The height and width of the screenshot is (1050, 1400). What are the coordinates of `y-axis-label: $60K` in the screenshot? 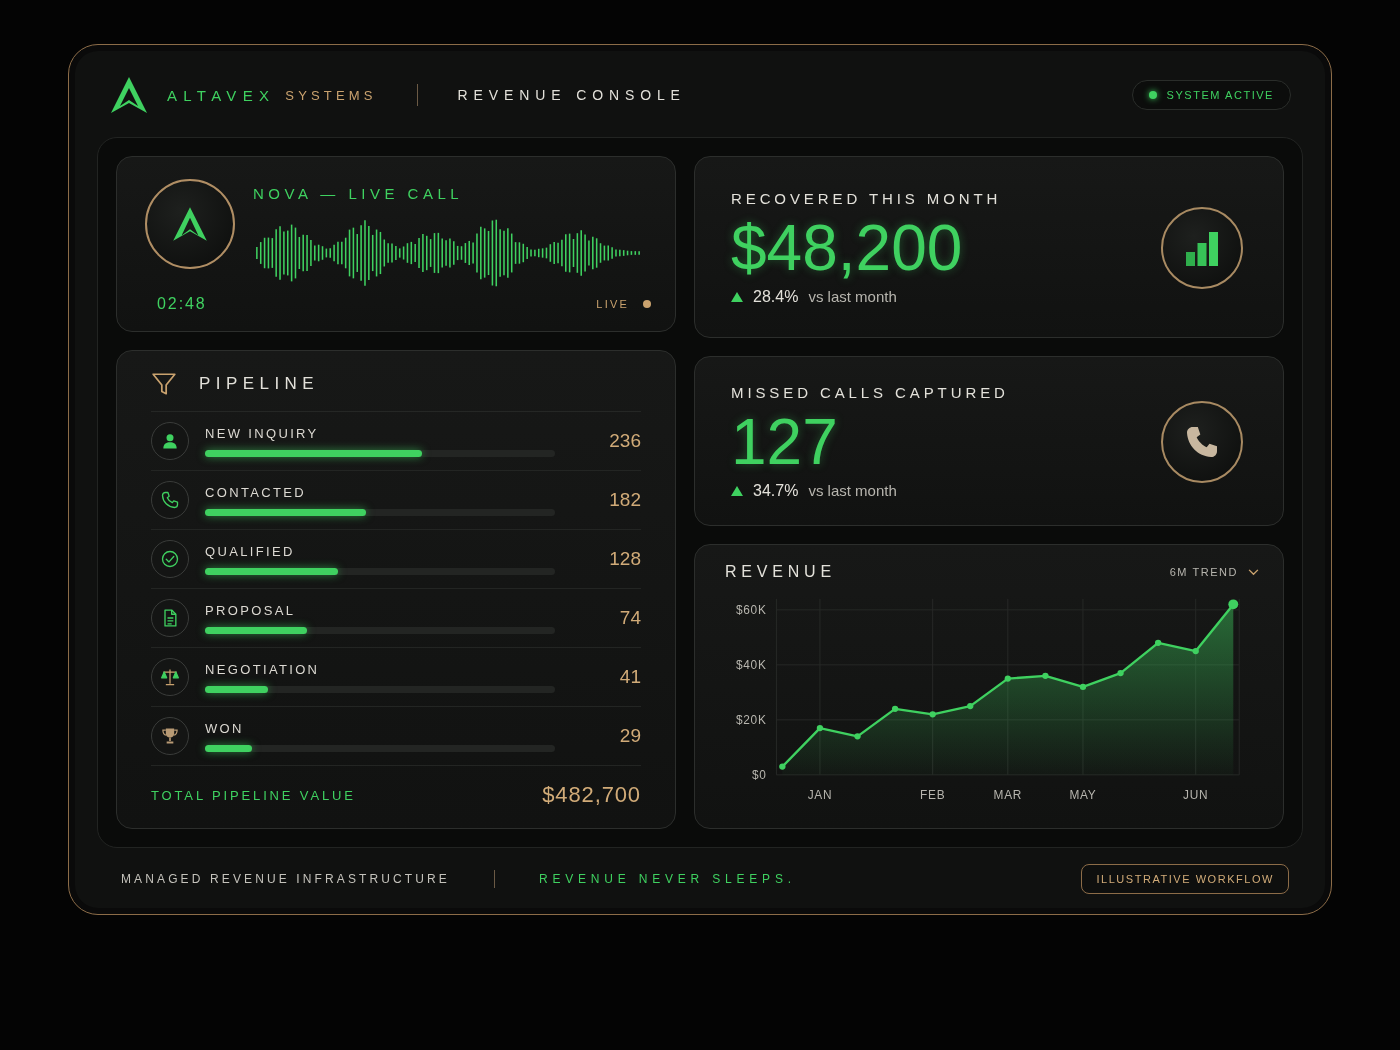 It's located at (751, 609).